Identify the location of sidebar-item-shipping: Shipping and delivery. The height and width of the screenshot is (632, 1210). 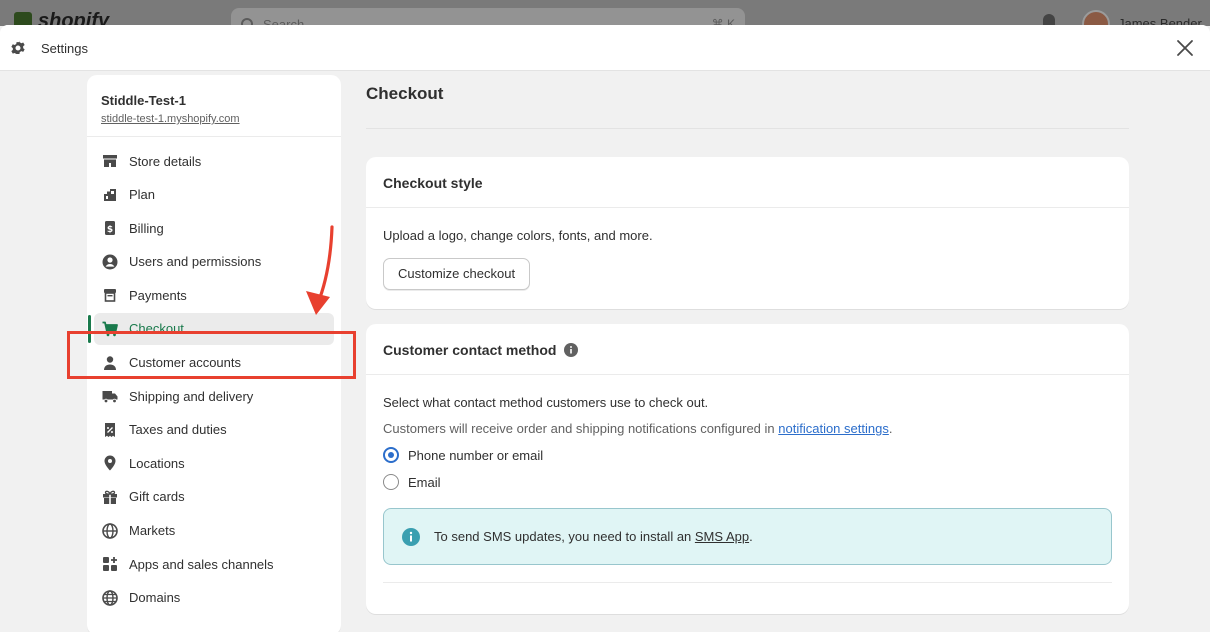
(214, 396).